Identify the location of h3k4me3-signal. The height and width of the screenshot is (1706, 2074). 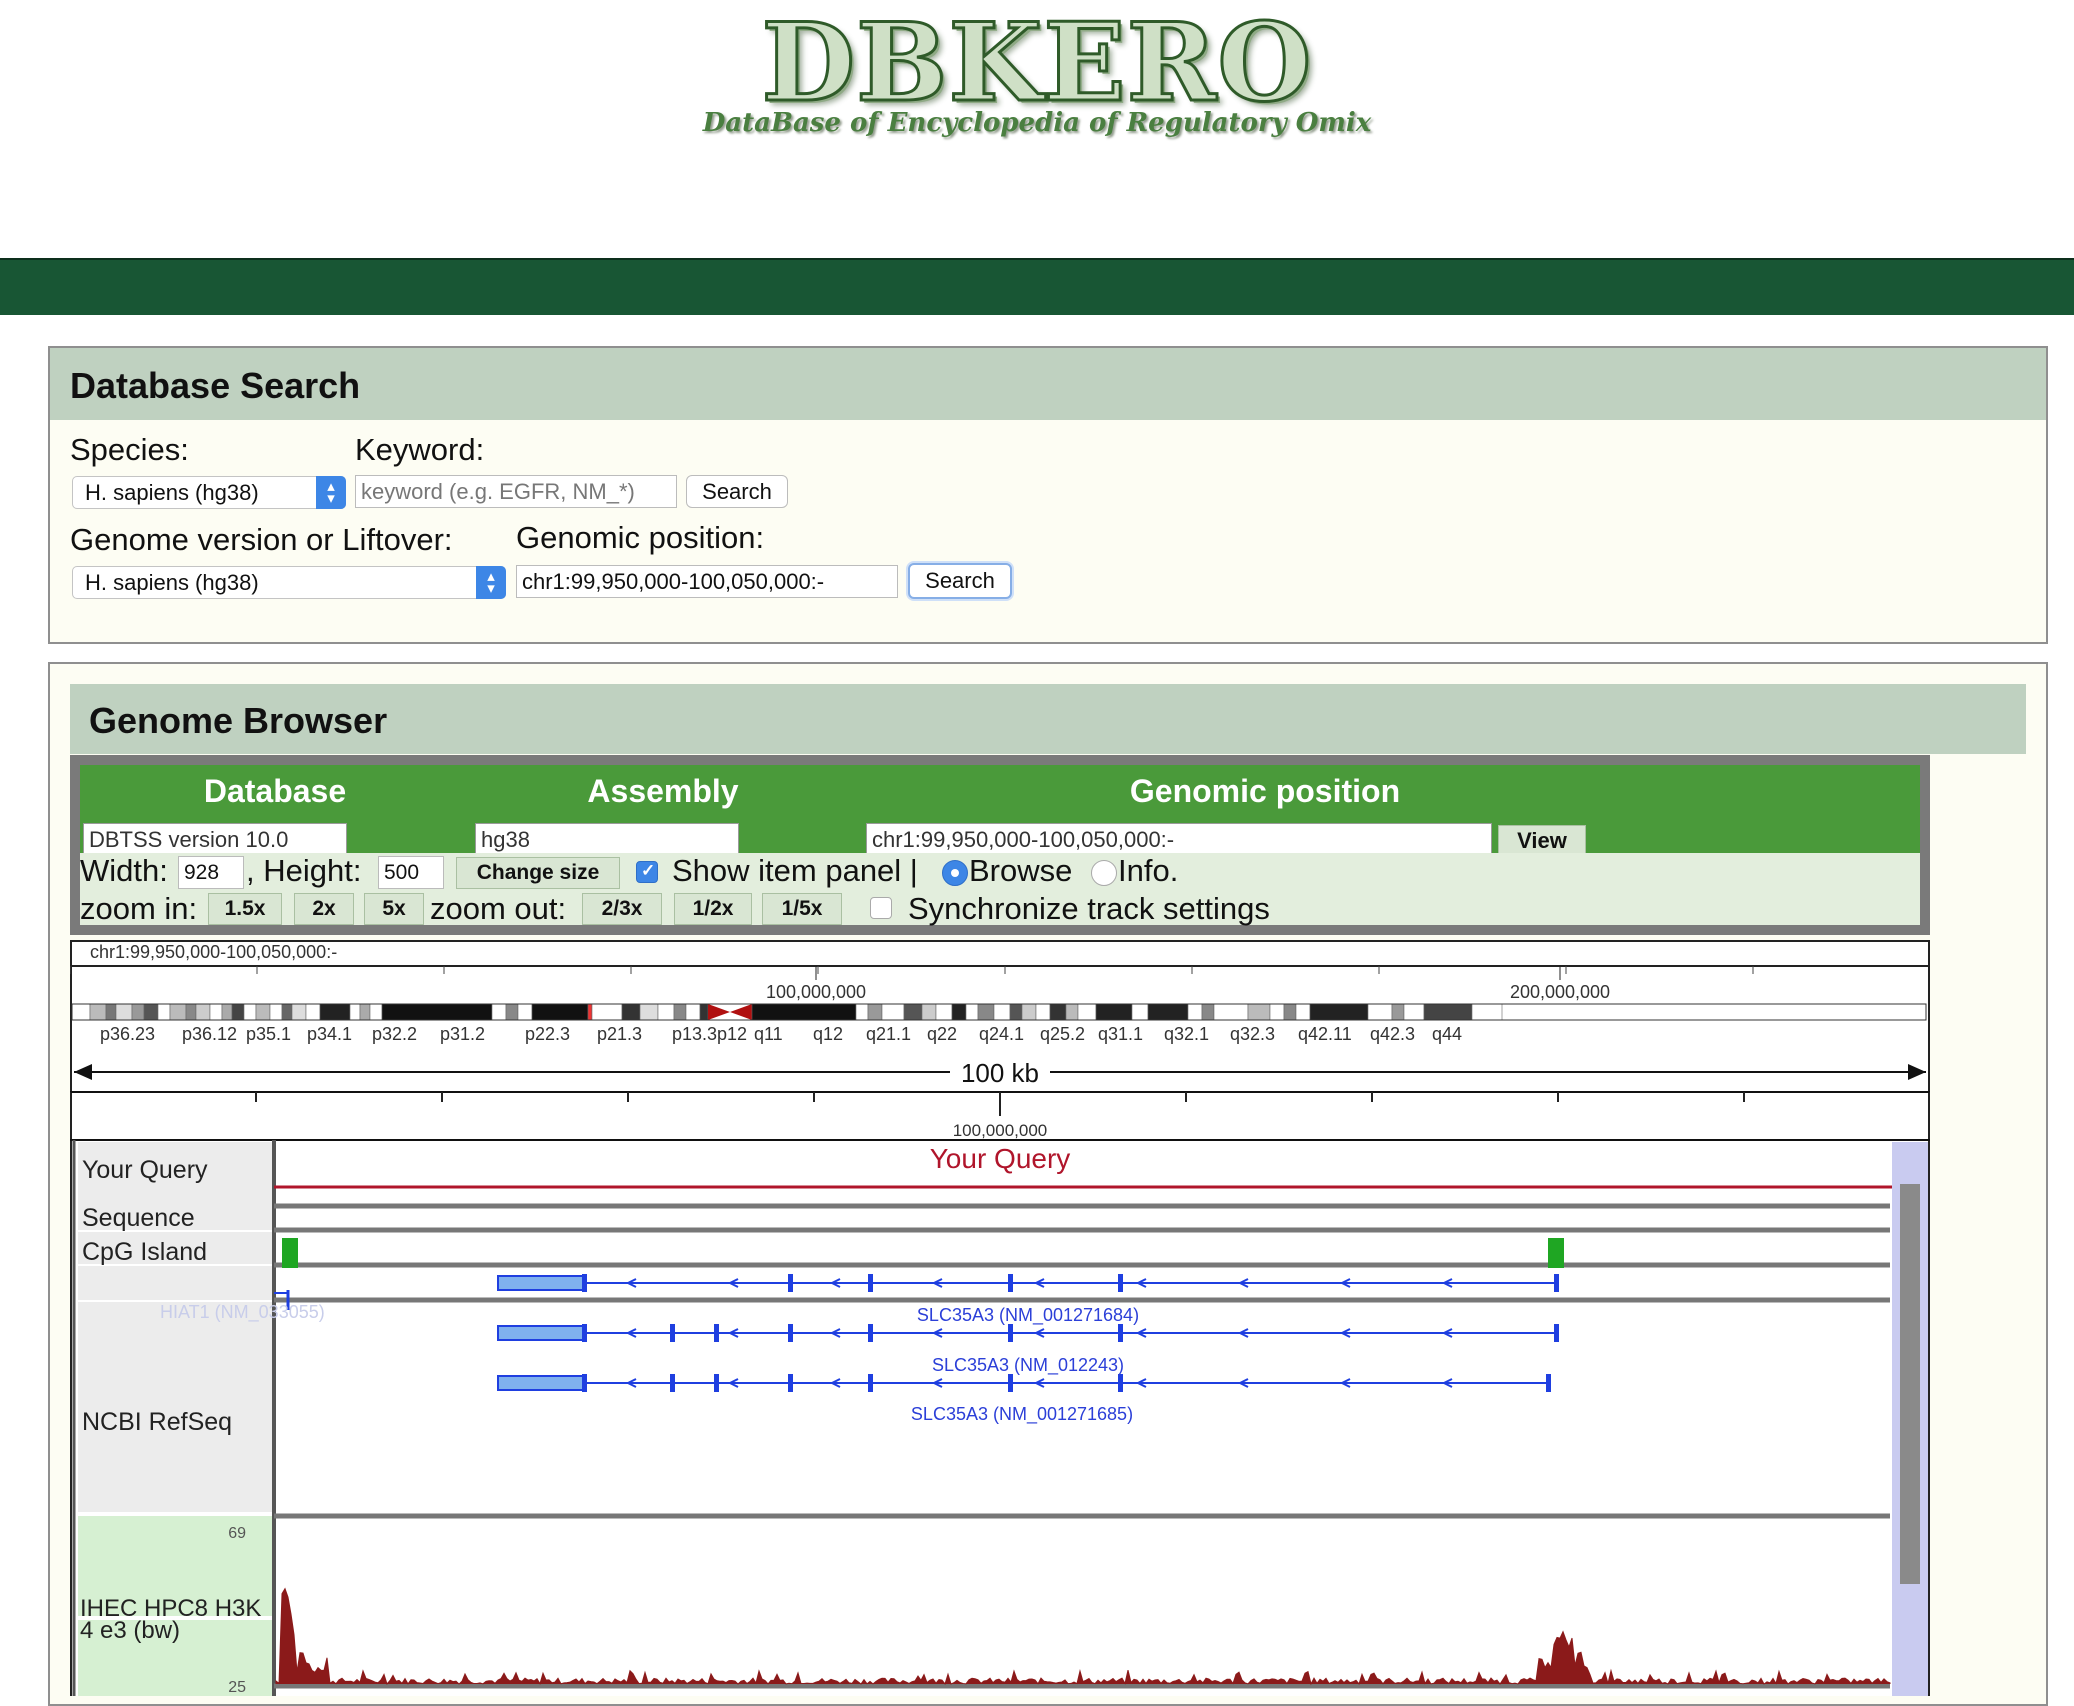
(1083, 1636).